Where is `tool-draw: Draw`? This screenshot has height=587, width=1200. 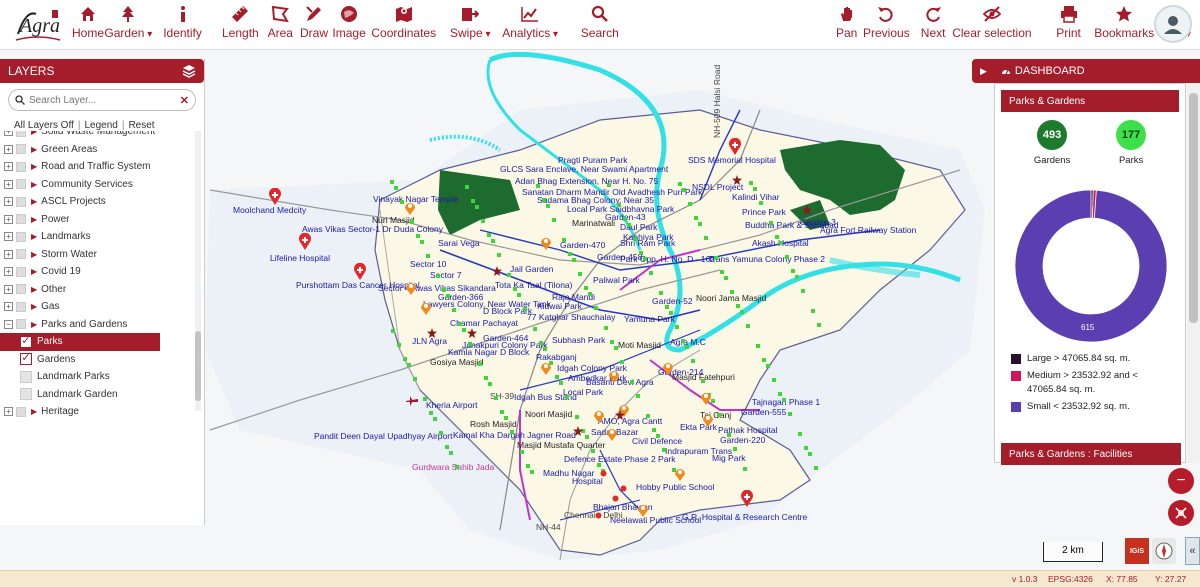 tool-draw: Draw is located at coordinates (314, 25).